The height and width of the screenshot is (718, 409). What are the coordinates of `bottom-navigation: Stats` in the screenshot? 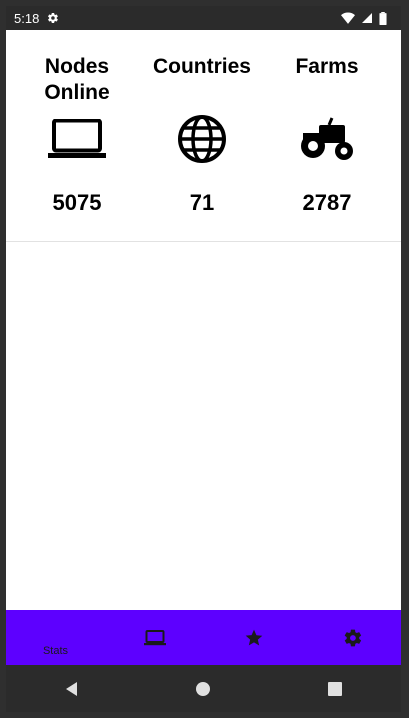 It's located at (203, 637).